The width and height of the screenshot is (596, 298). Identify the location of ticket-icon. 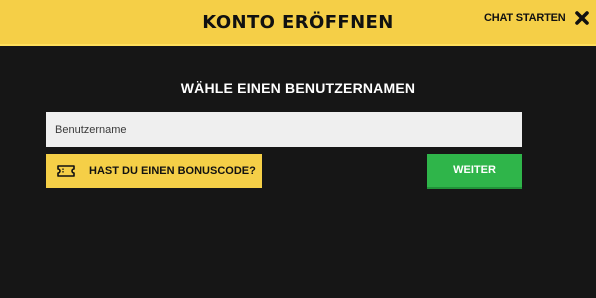
(66, 171).